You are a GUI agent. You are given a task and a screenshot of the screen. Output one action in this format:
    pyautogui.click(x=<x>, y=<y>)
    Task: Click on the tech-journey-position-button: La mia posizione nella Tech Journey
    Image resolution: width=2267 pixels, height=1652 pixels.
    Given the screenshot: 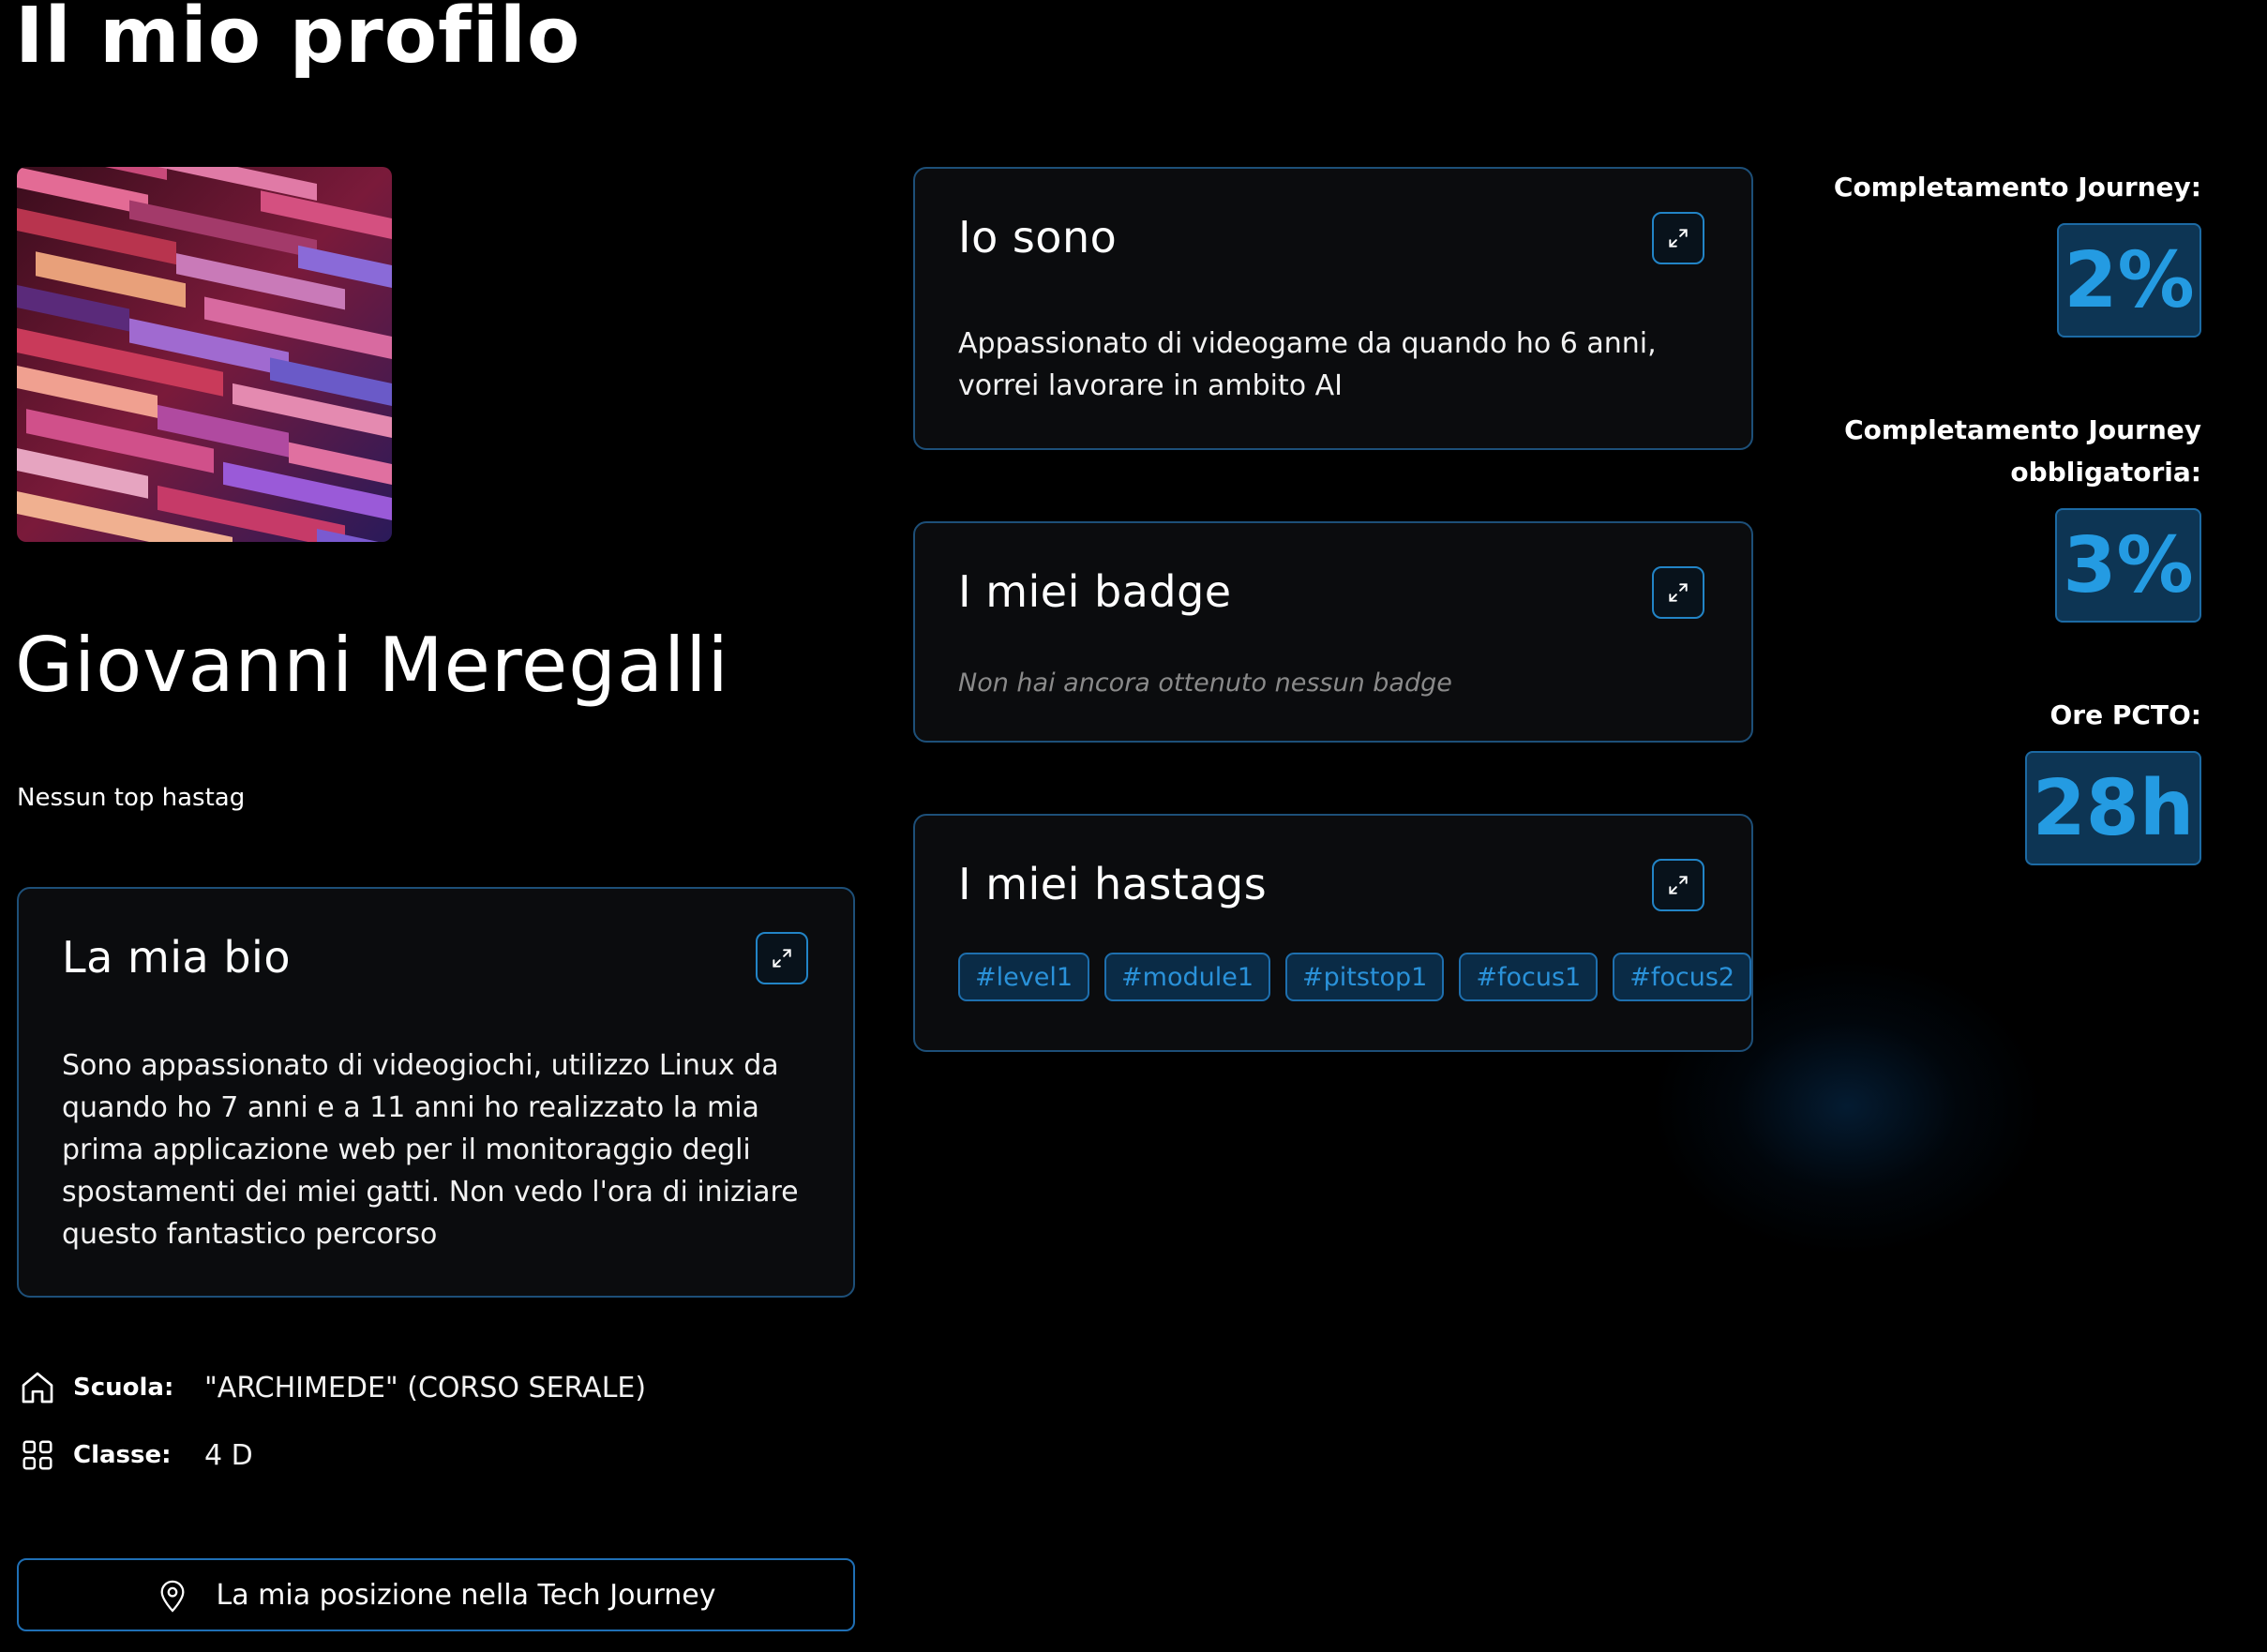 What is the action you would take?
    pyautogui.click(x=436, y=1594)
    